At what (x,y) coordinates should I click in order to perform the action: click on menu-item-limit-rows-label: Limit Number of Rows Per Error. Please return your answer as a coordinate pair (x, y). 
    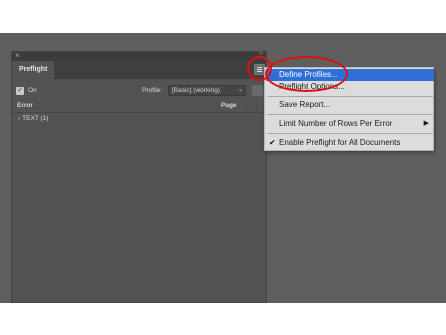
    Looking at the image, I should click on (336, 123).